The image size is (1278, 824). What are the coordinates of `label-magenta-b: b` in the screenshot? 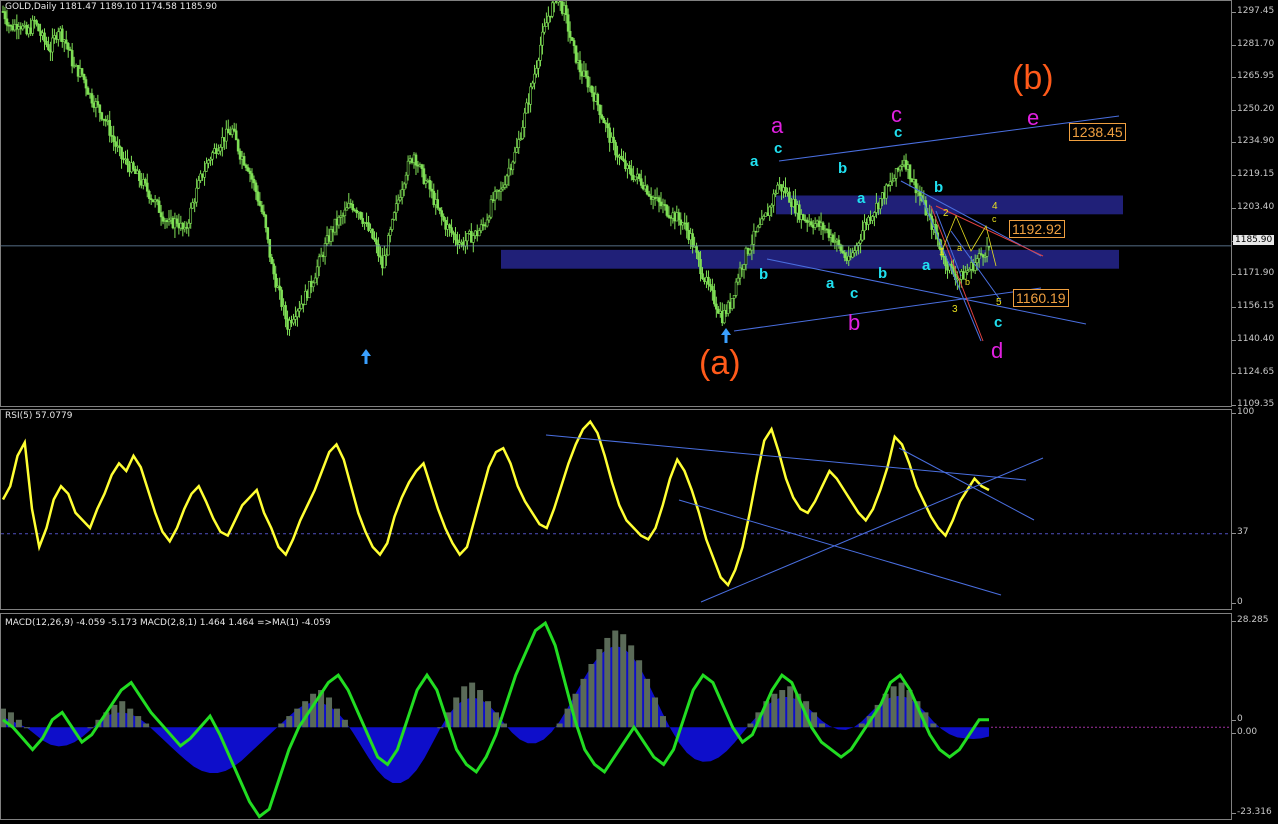 It's located at (854, 322).